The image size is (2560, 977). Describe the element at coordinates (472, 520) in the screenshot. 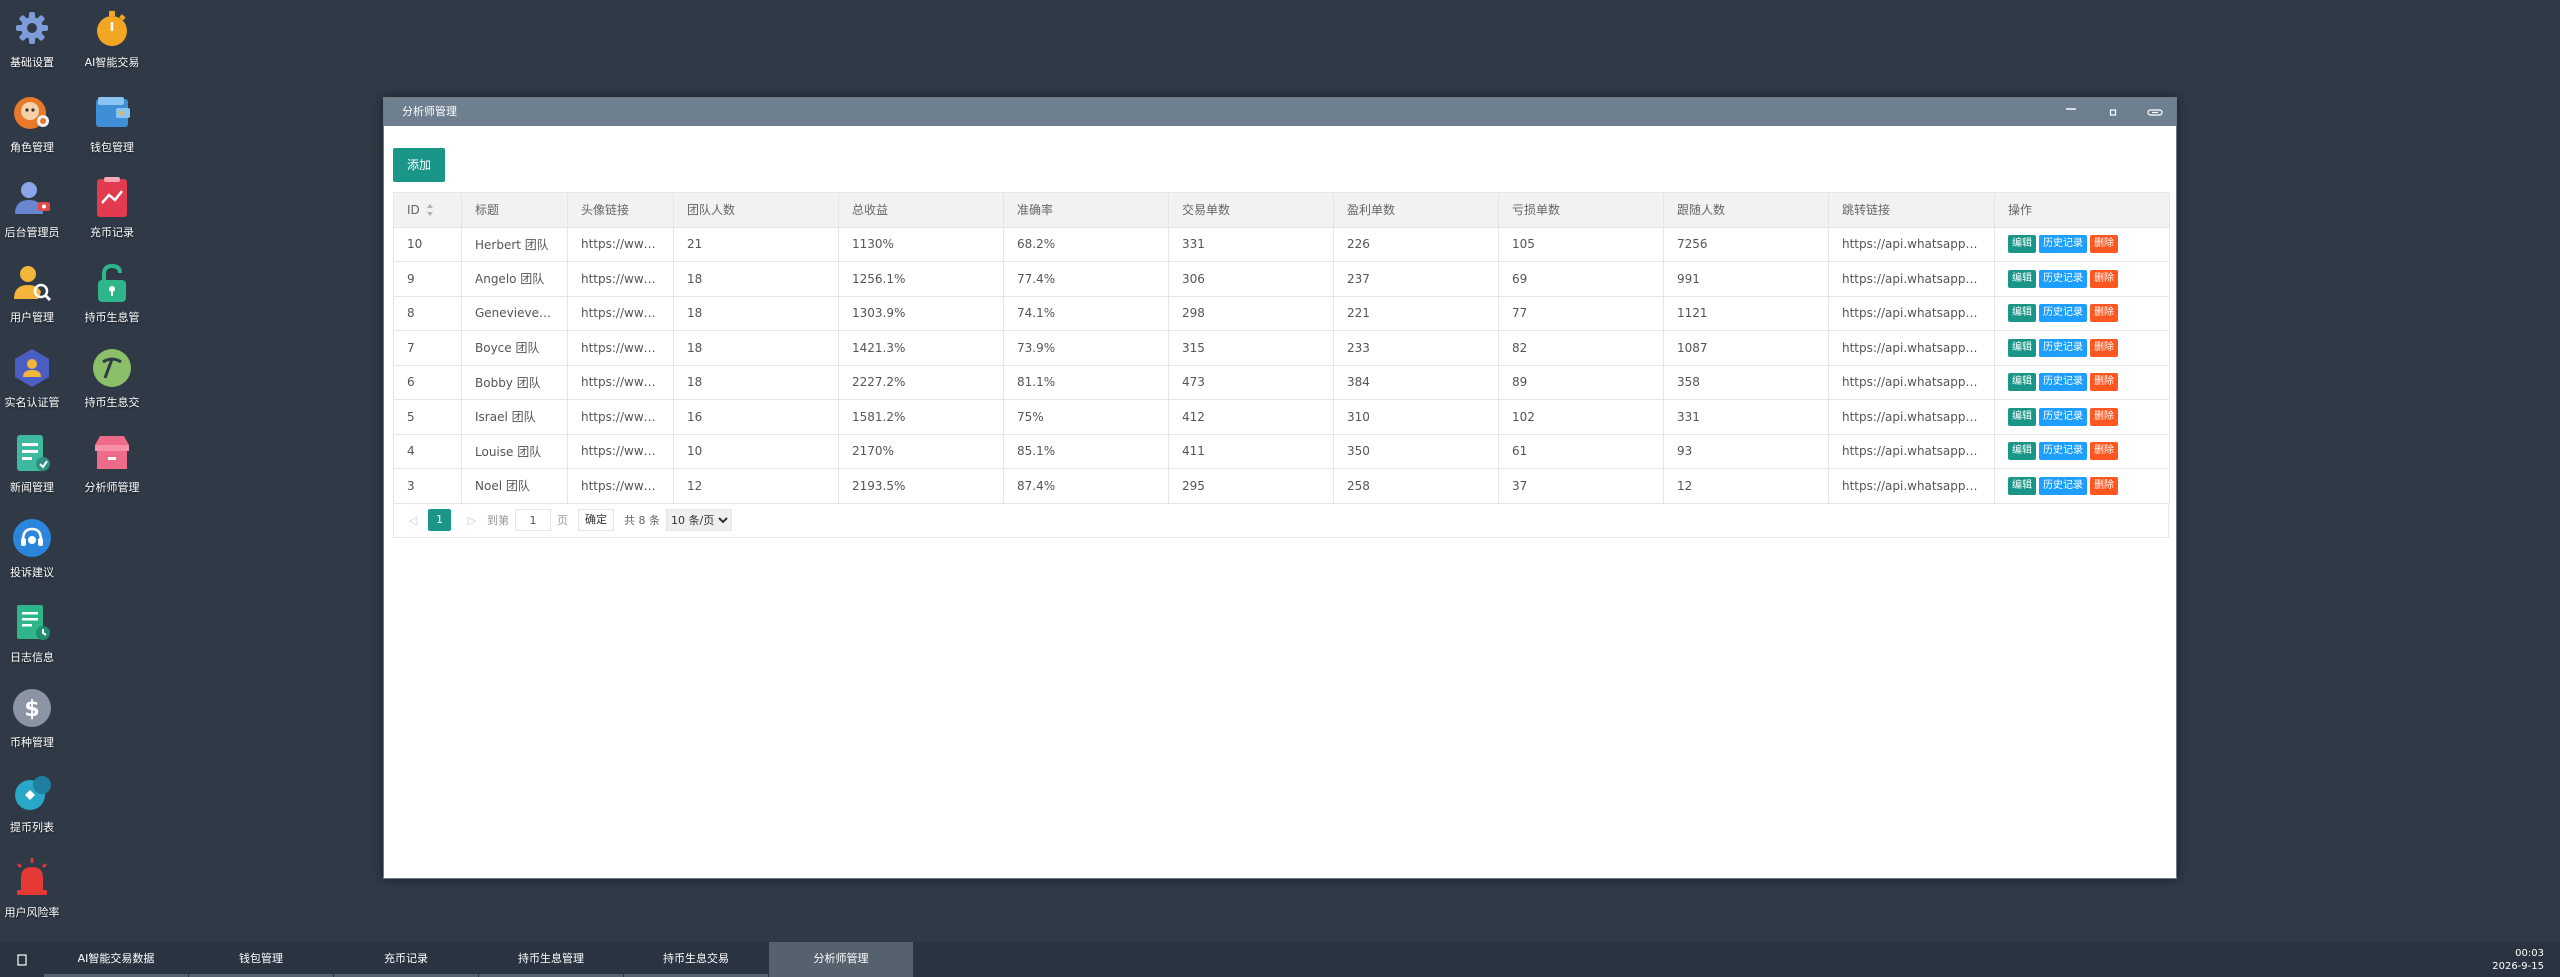

I see `next-page-button: ▷` at that location.